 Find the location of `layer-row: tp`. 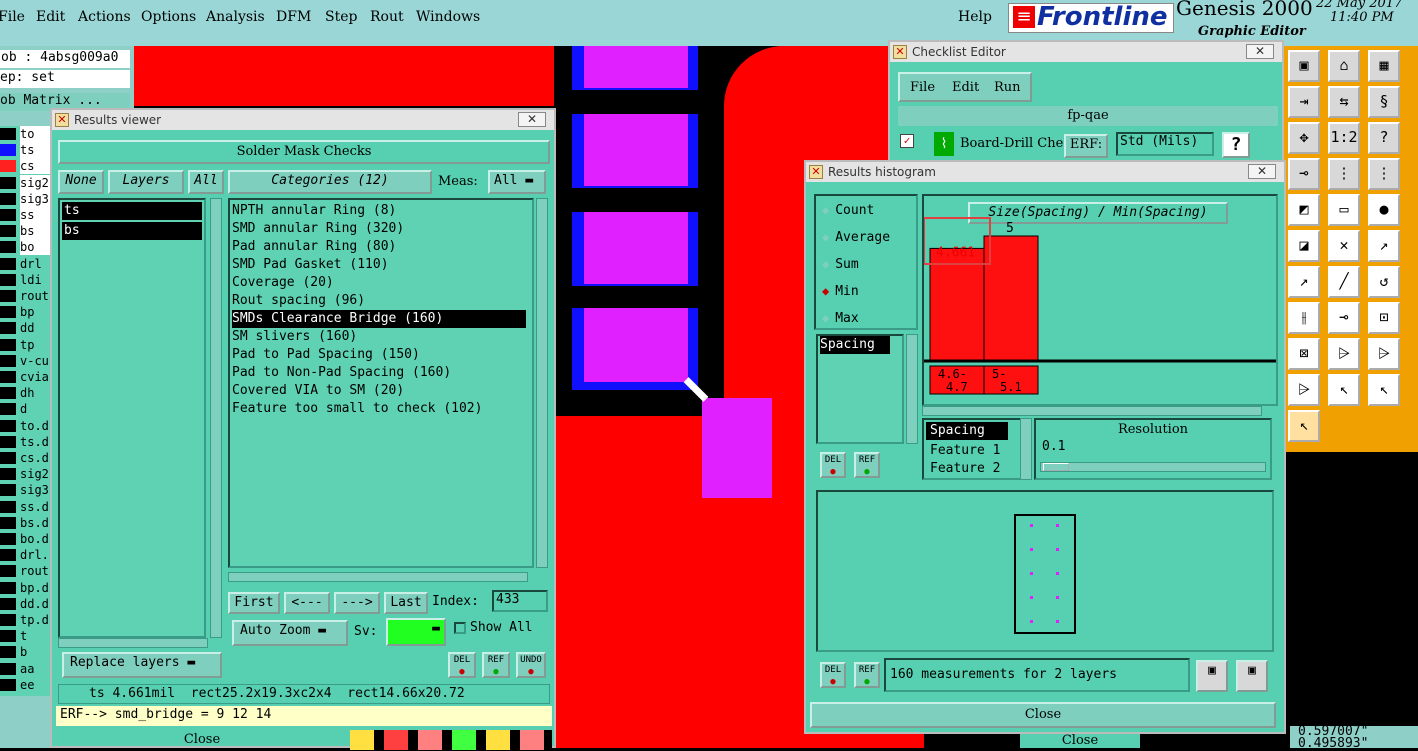

layer-row: tp is located at coordinates (25, 344).